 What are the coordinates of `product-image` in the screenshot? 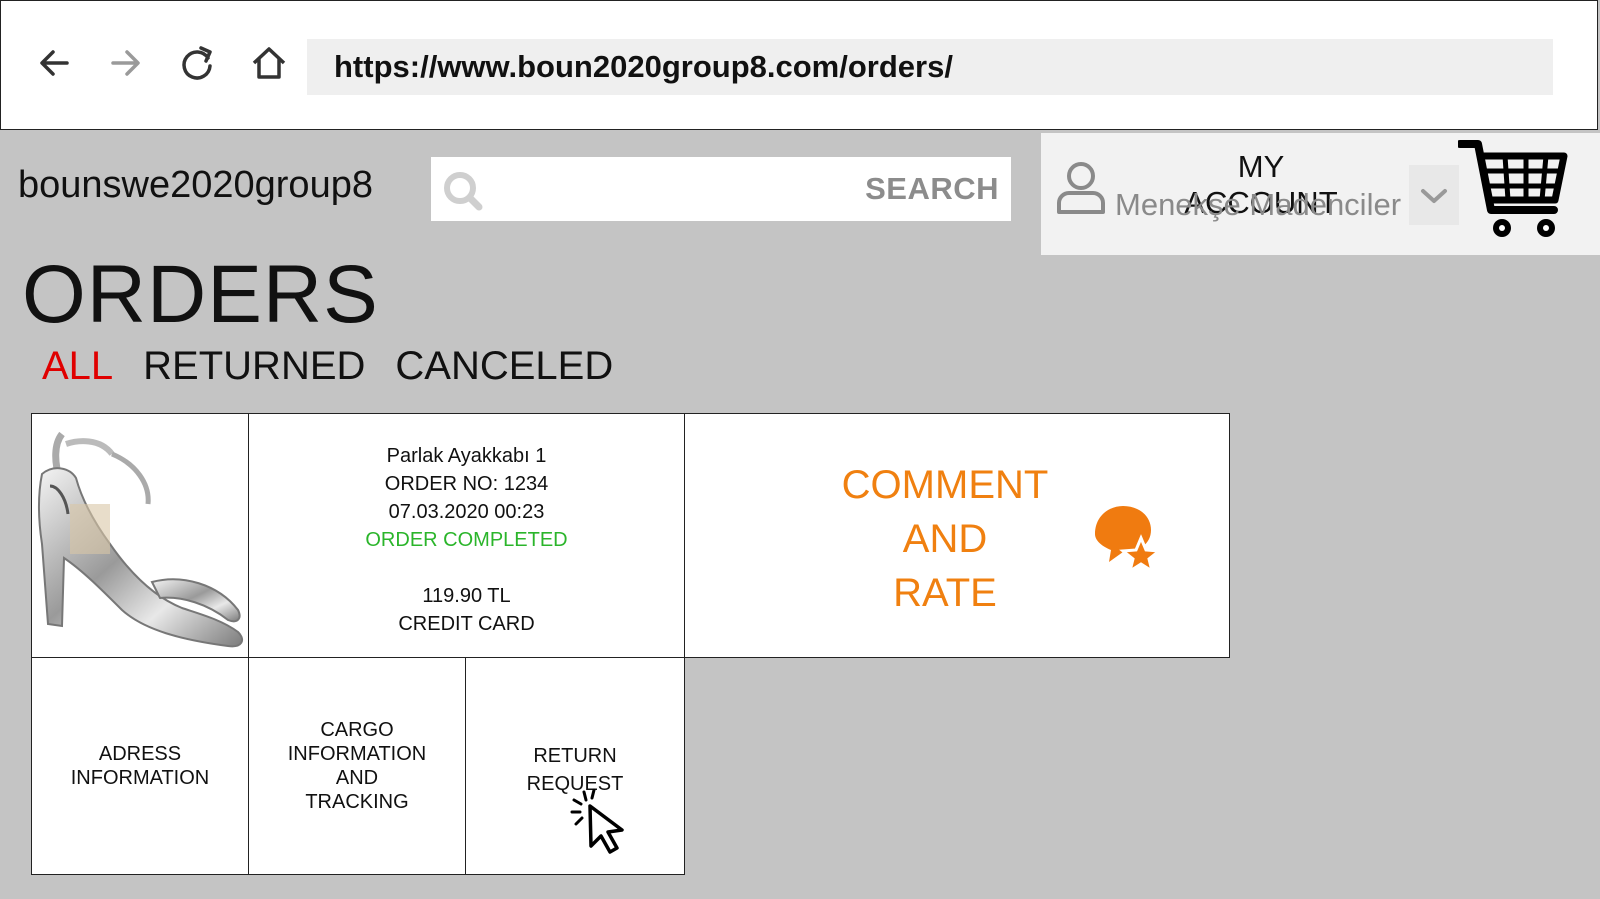 It's located at (140, 535).